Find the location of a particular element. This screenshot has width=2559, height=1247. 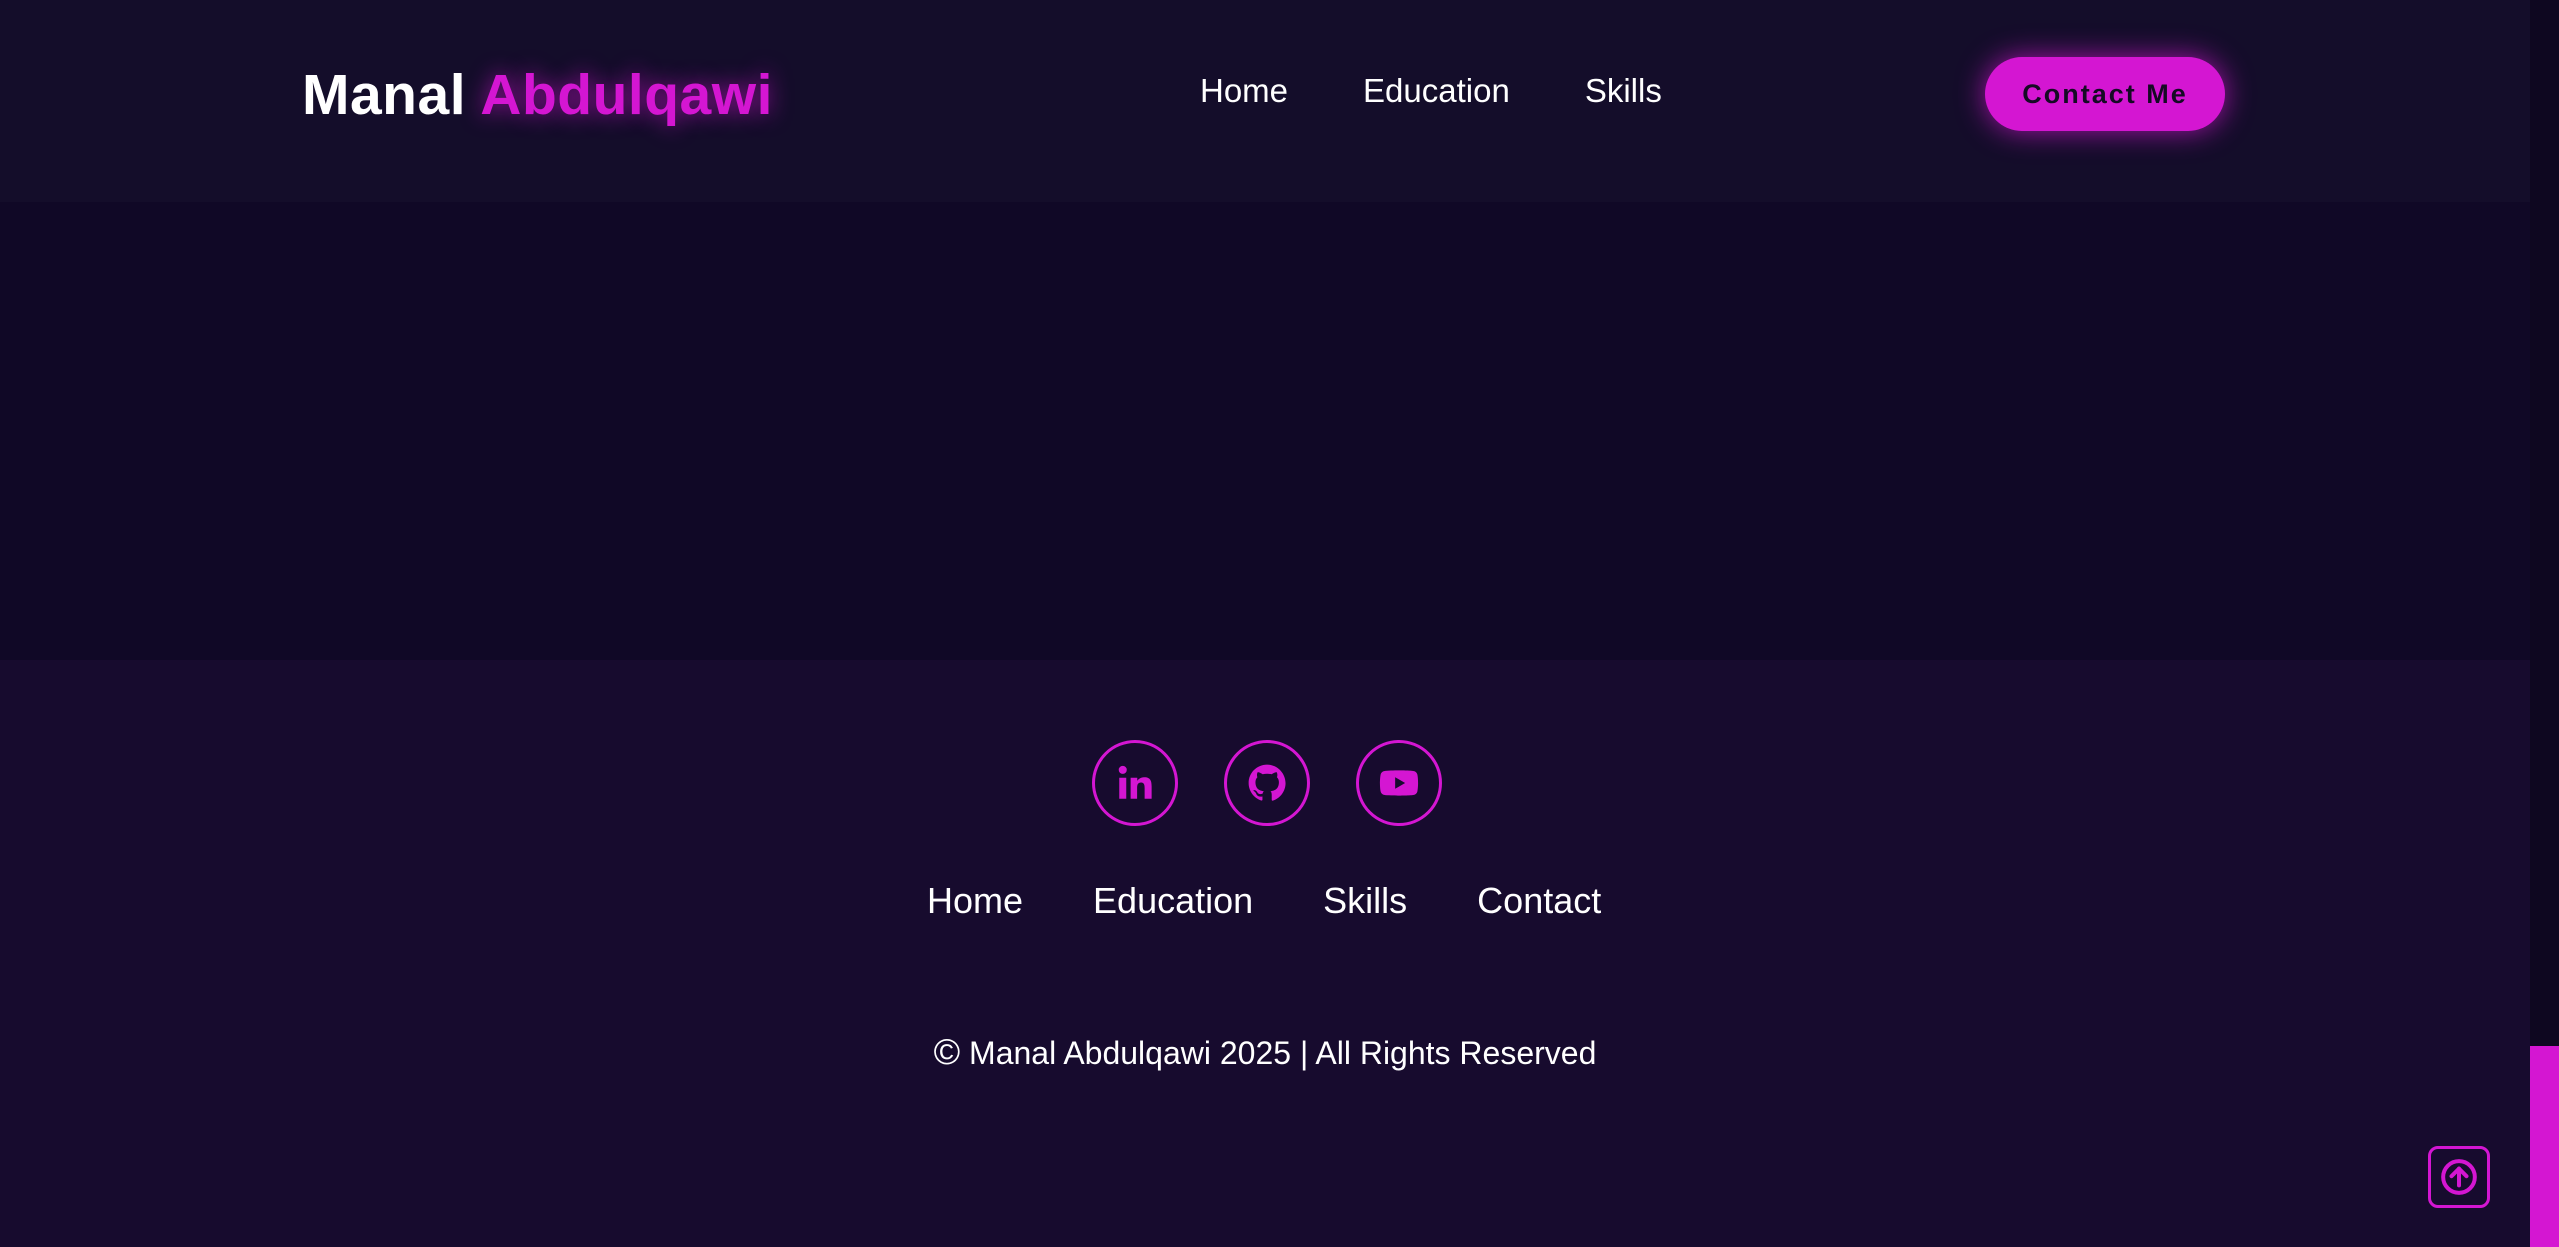

logo: Manal Abdulqawi is located at coordinates (537, 95).